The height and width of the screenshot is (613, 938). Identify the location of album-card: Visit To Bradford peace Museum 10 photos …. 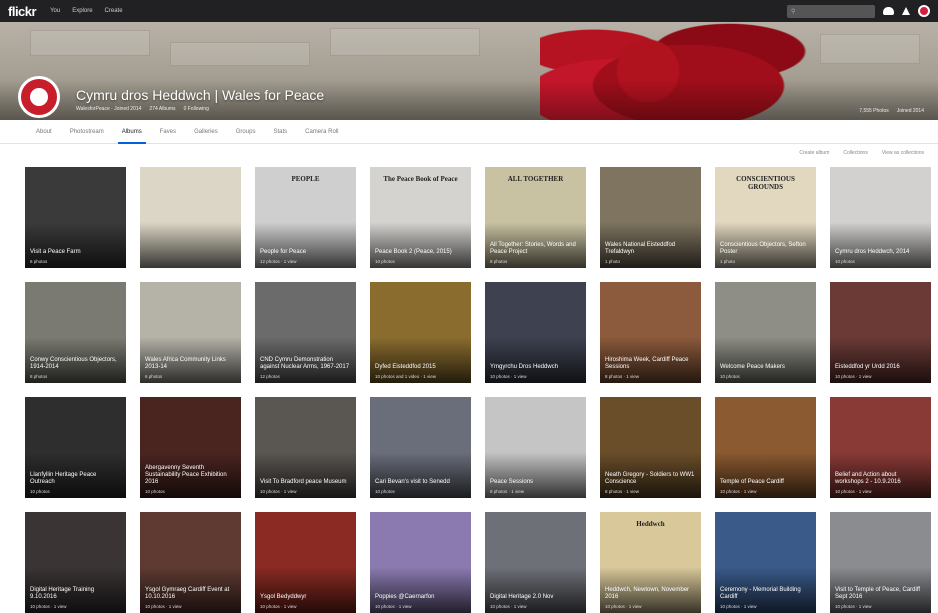
(305, 447).